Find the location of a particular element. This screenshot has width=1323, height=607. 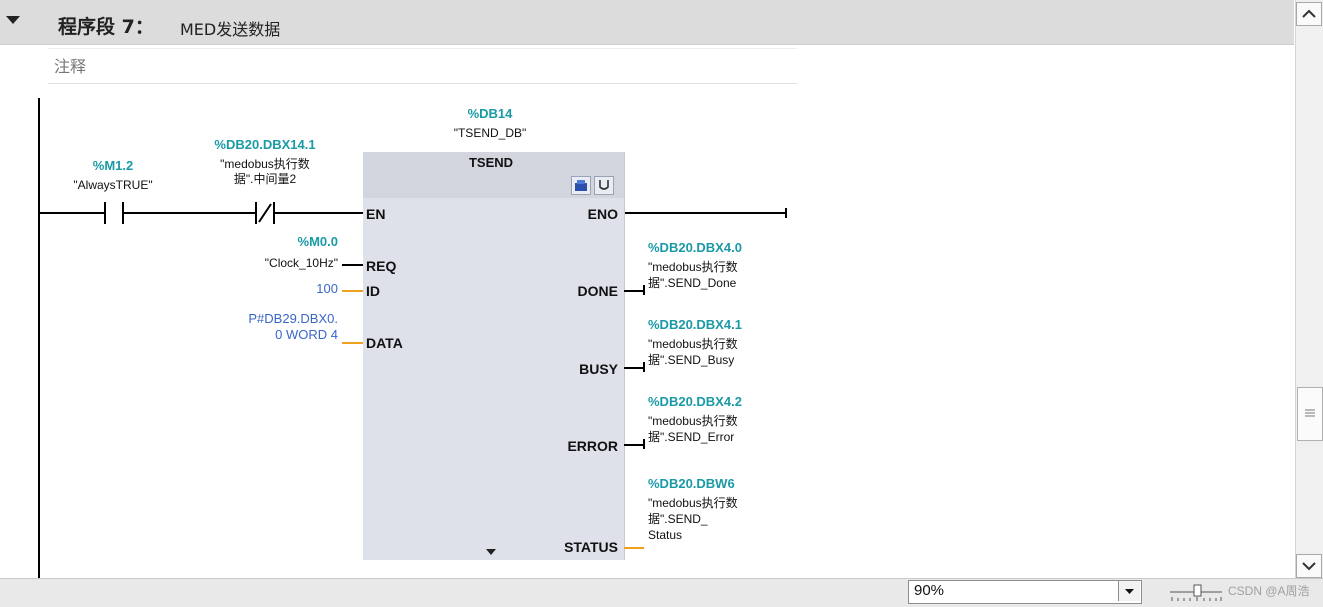

req-name: "Clock_10Hz" is located at coordinates (279, 263).